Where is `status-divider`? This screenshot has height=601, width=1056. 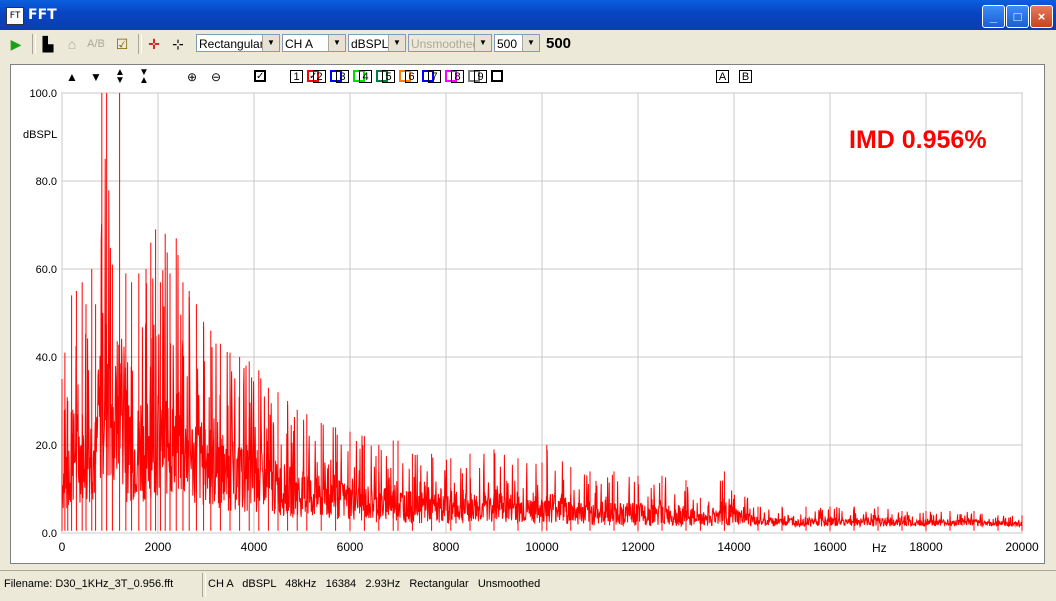
status-divider is located at coordinates (204, 585).